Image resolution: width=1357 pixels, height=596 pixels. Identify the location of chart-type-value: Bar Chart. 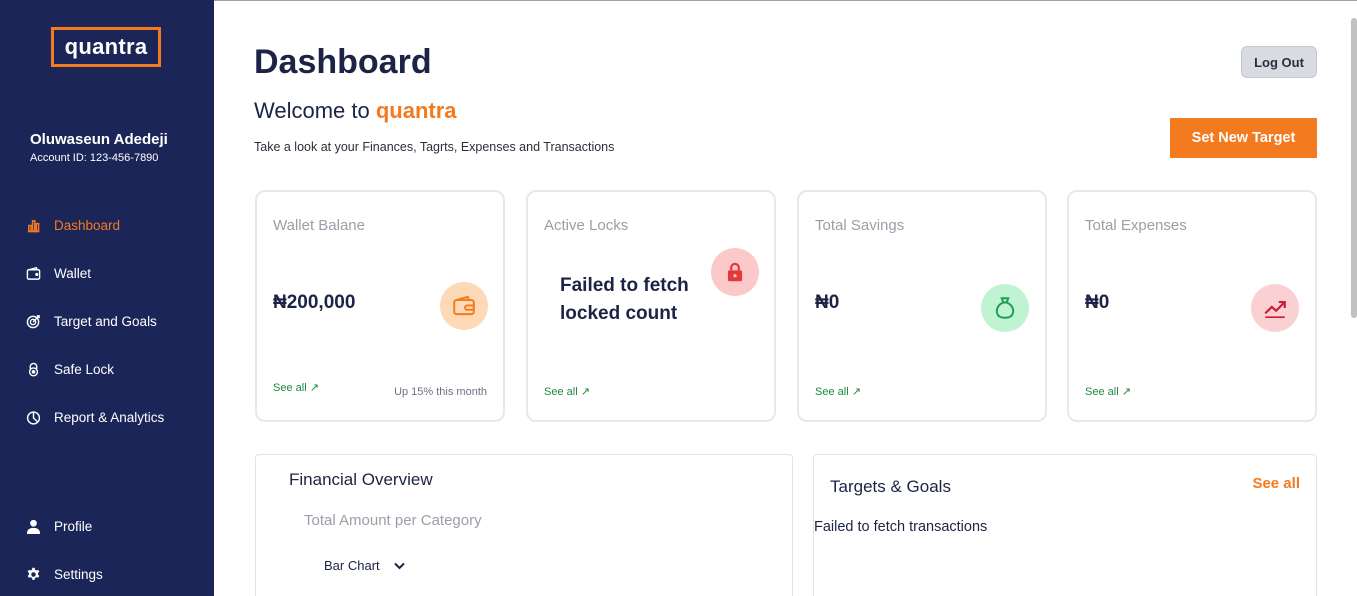
(352, 565).